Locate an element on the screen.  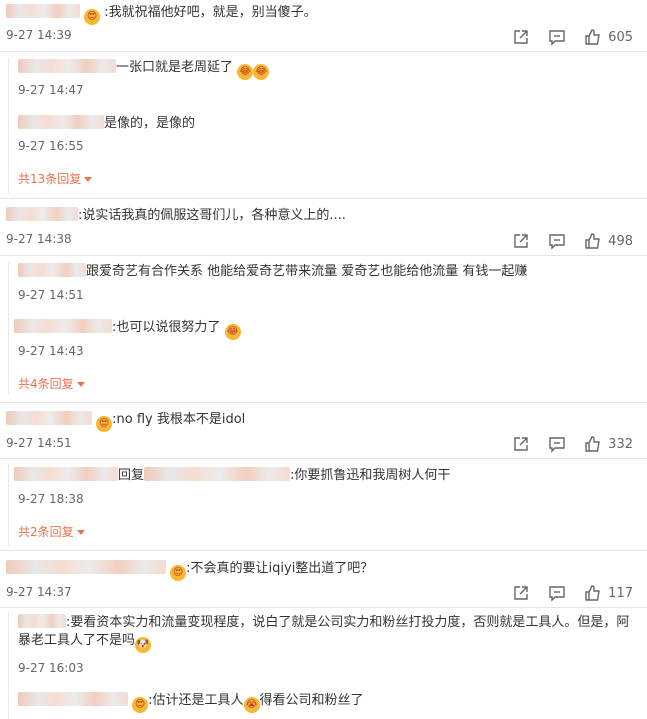
comment-4-body: 😍:不会真的要让iqiyi整出道了吧？ is located at coordinates (189, 570).